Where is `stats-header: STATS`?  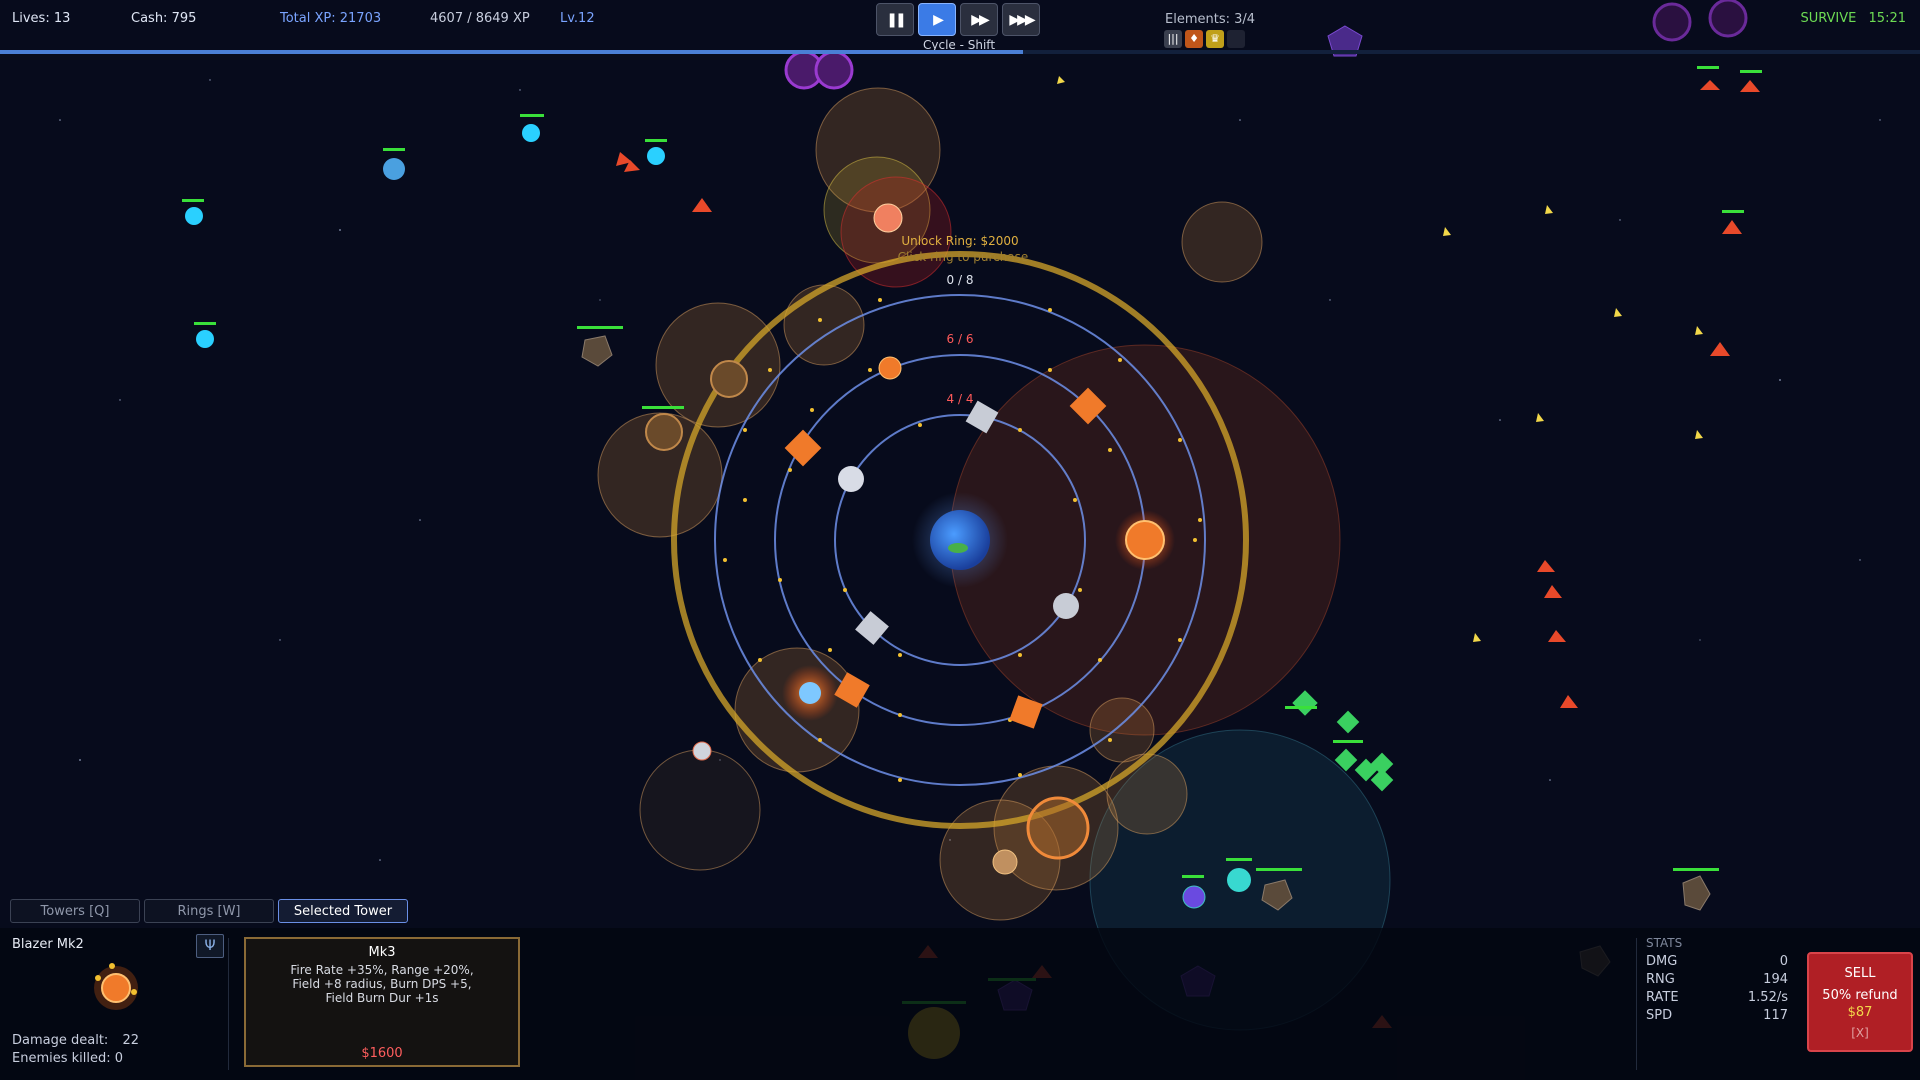 stats-header: STATS is located at coordinates (1664, 943).